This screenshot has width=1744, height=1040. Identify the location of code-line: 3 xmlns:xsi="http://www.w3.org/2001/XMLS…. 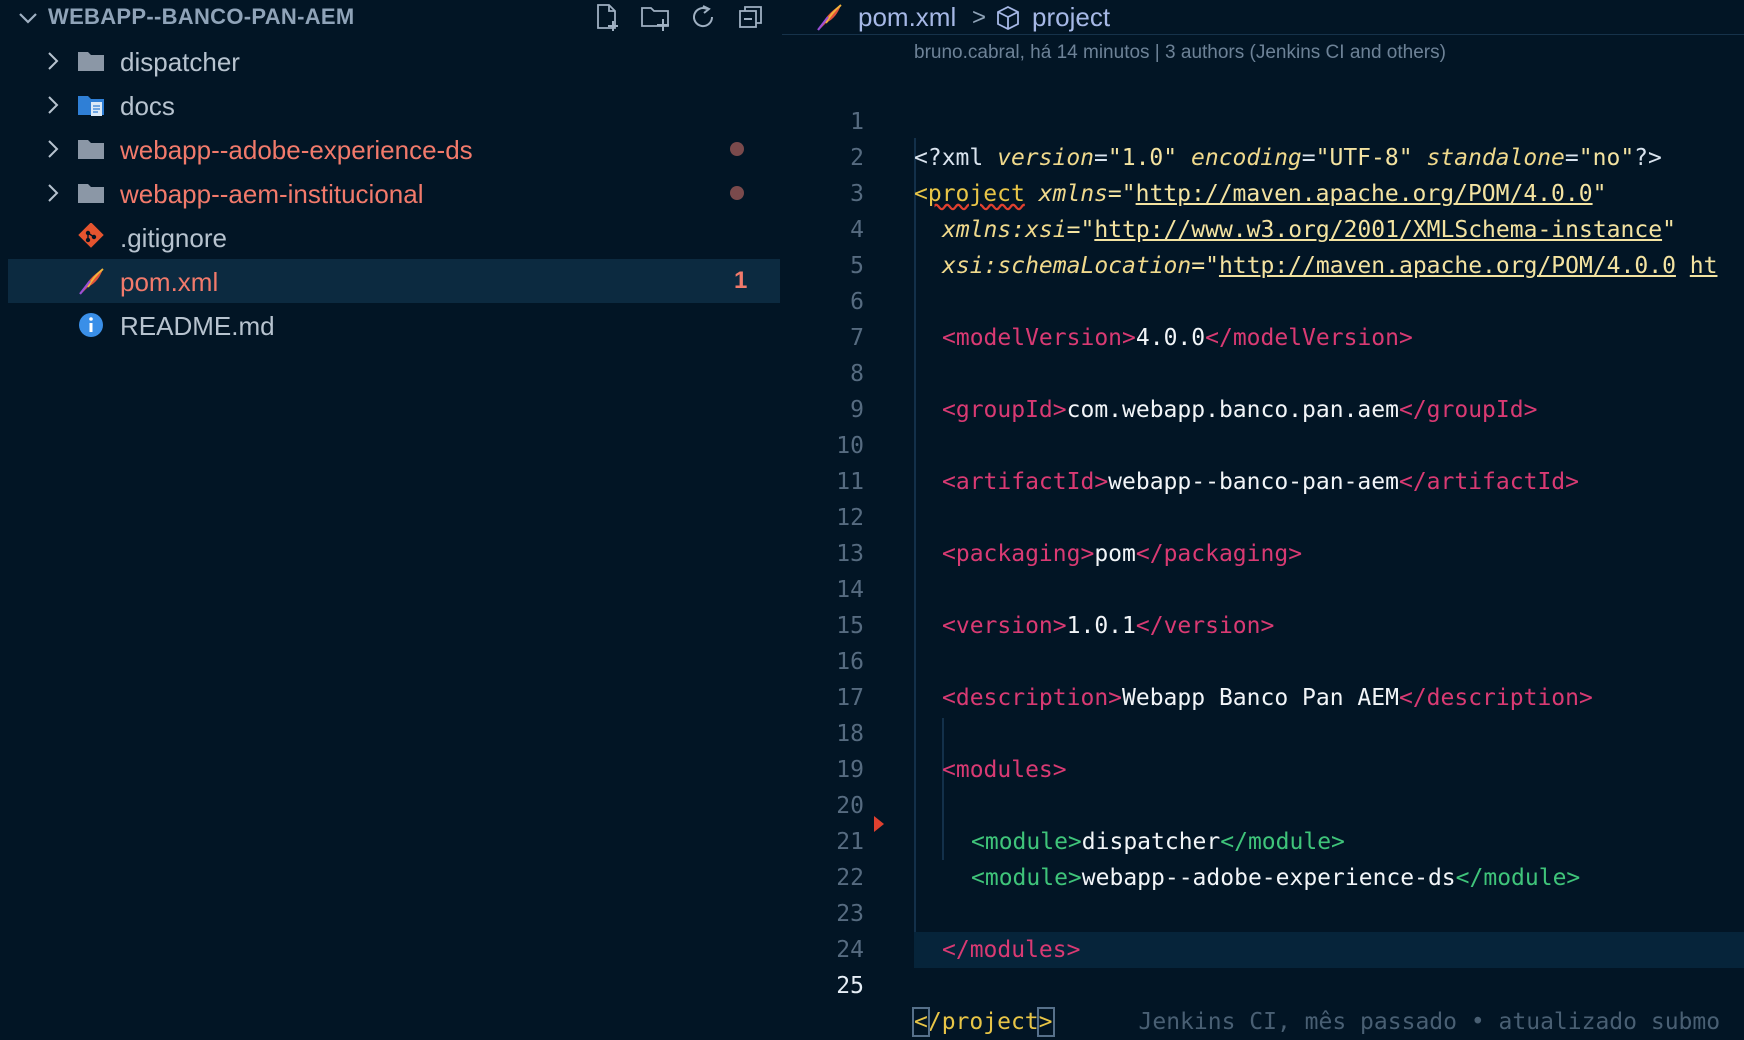
(1263, 191).